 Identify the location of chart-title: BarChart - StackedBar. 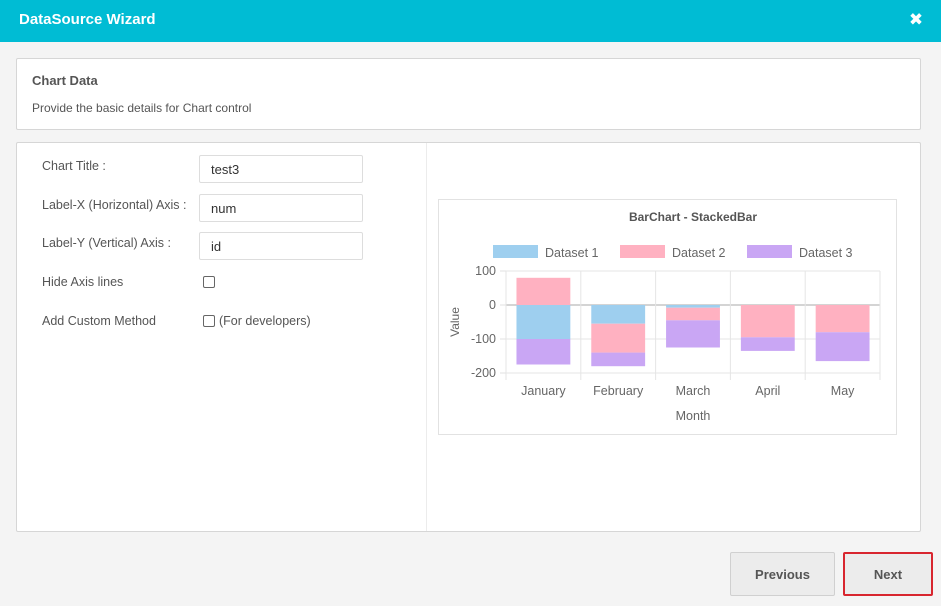
(693, 217).